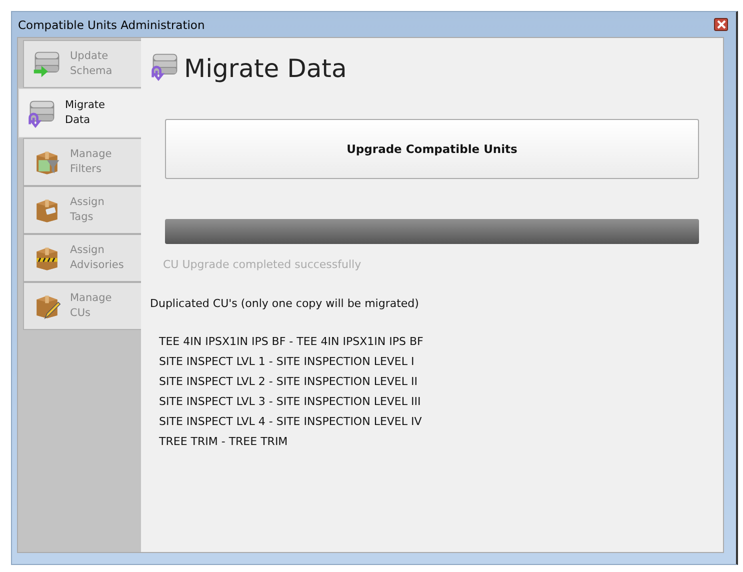 Image resolution: width=743 pixels, height=572 pixels. Describe the element at coordinates (290, 402) in the screenshot. I see `duplicate-item: SITE INSPECT LVL 3 - SITE INSPECTION LEVEL III` at that location.